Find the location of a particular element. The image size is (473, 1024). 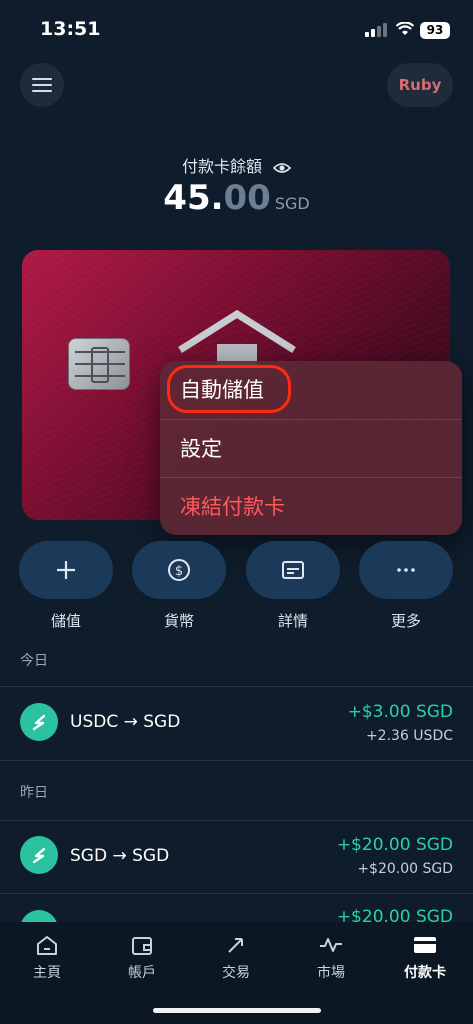

chart-line-icon is located at coordinates (331, 945).